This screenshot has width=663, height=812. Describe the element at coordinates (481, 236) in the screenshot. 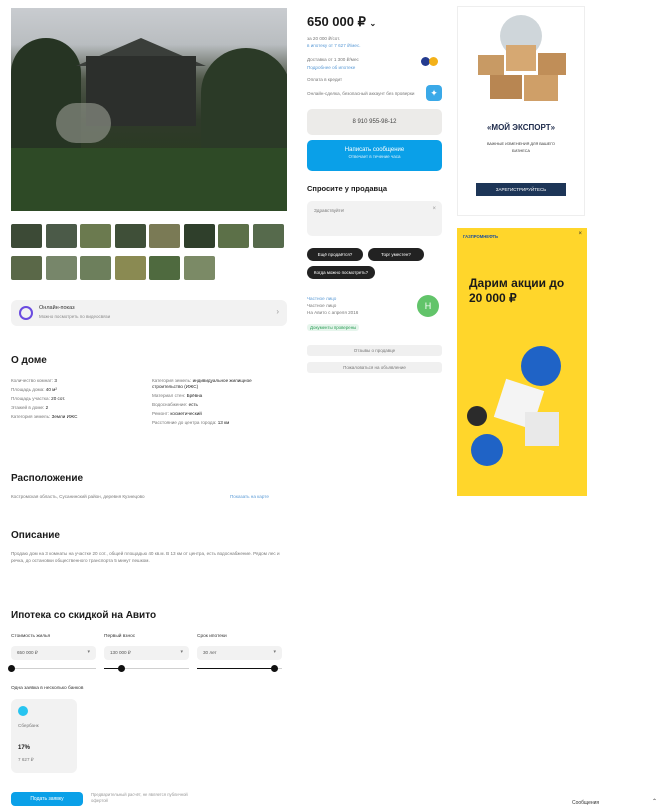

I see `ad2-brand: ГАЗПРОМНЕФТЬ` at that location.